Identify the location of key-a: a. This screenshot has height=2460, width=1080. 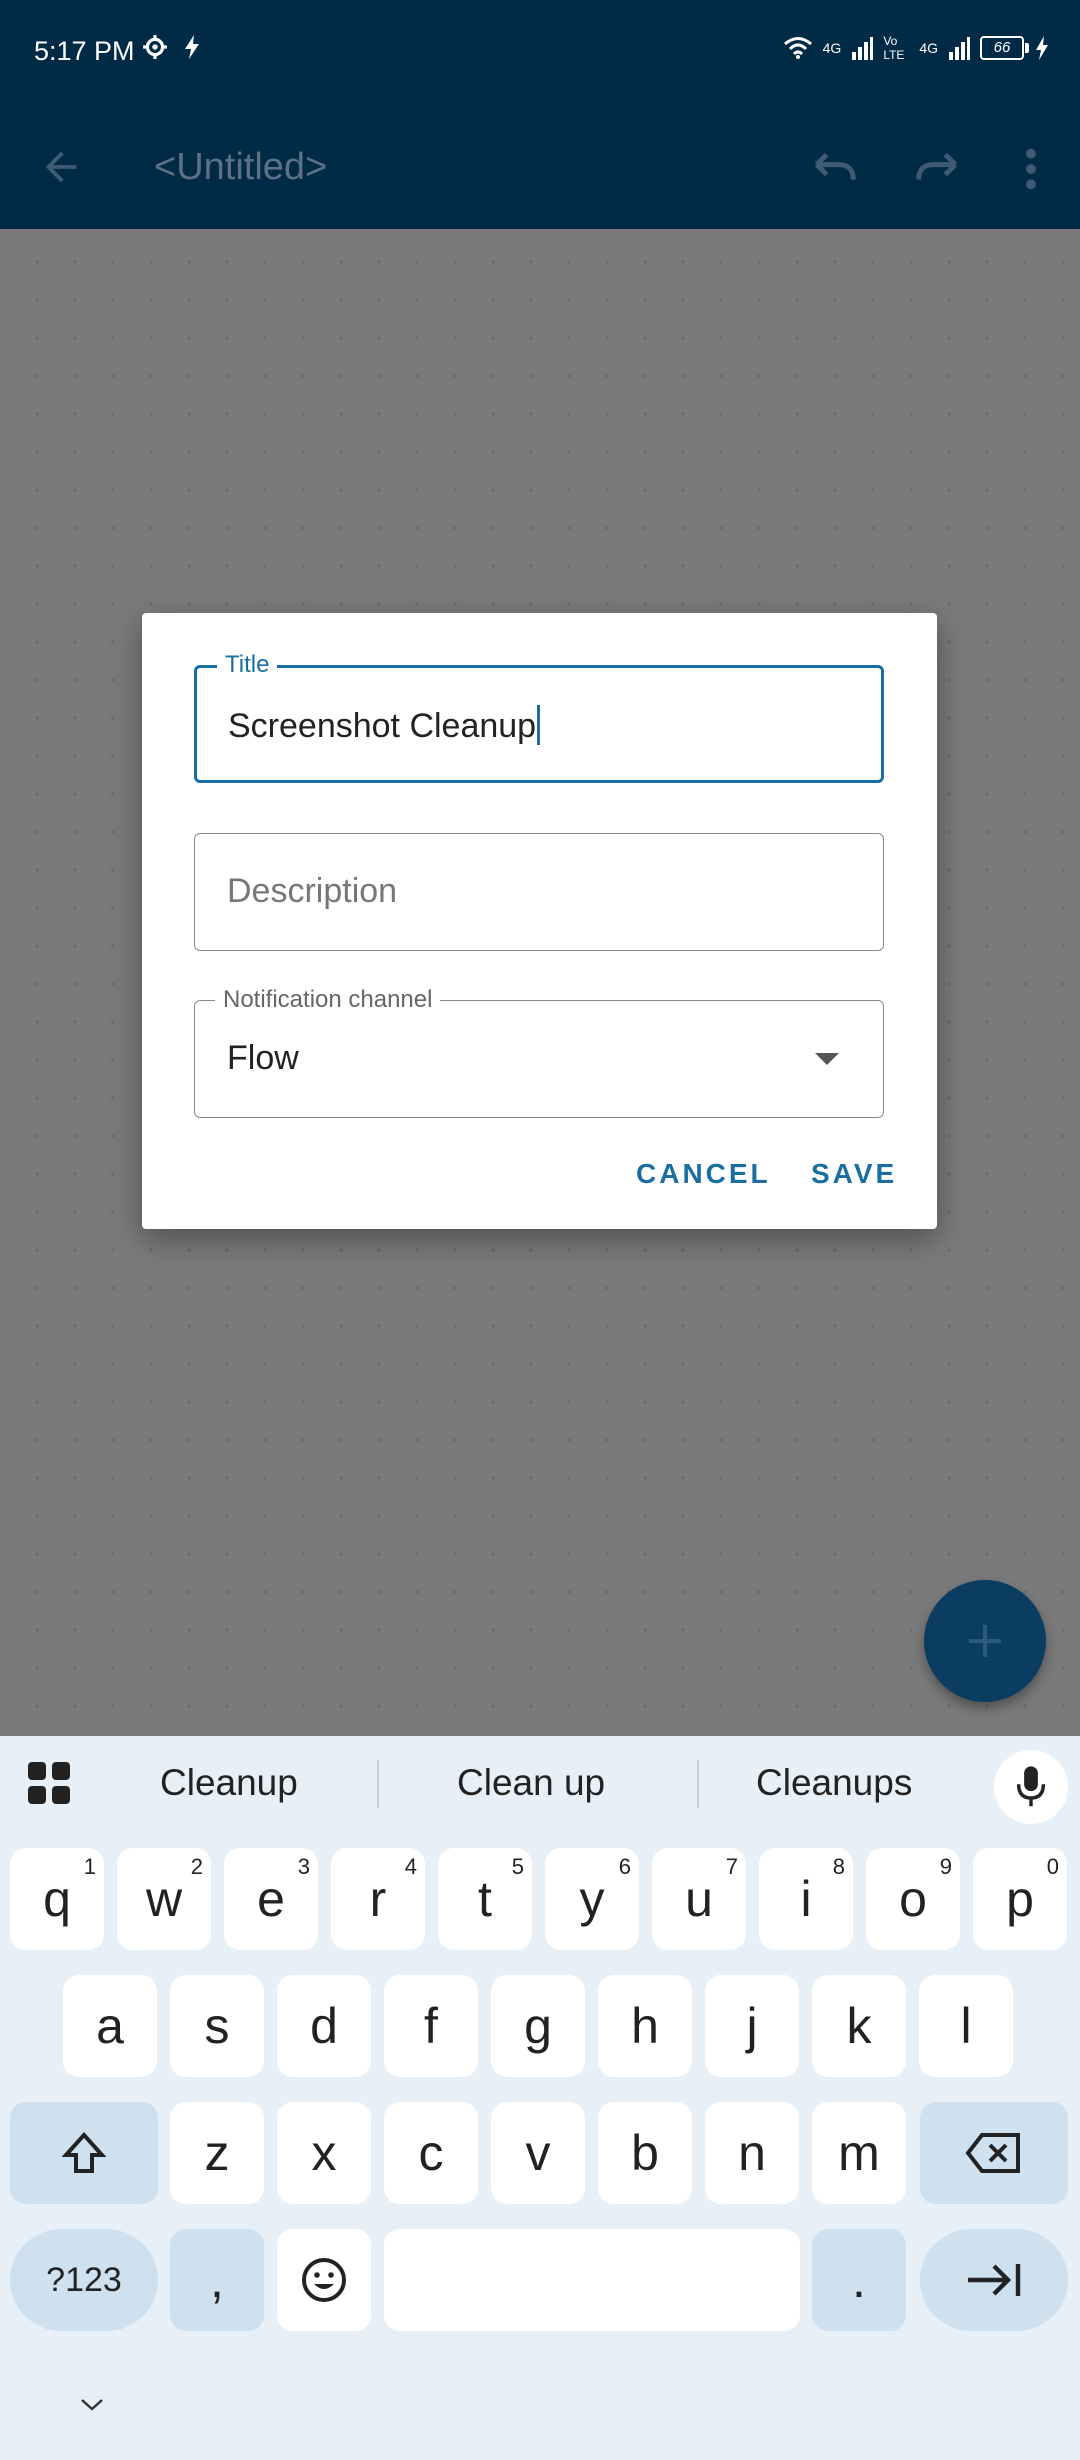
(110, 2026).